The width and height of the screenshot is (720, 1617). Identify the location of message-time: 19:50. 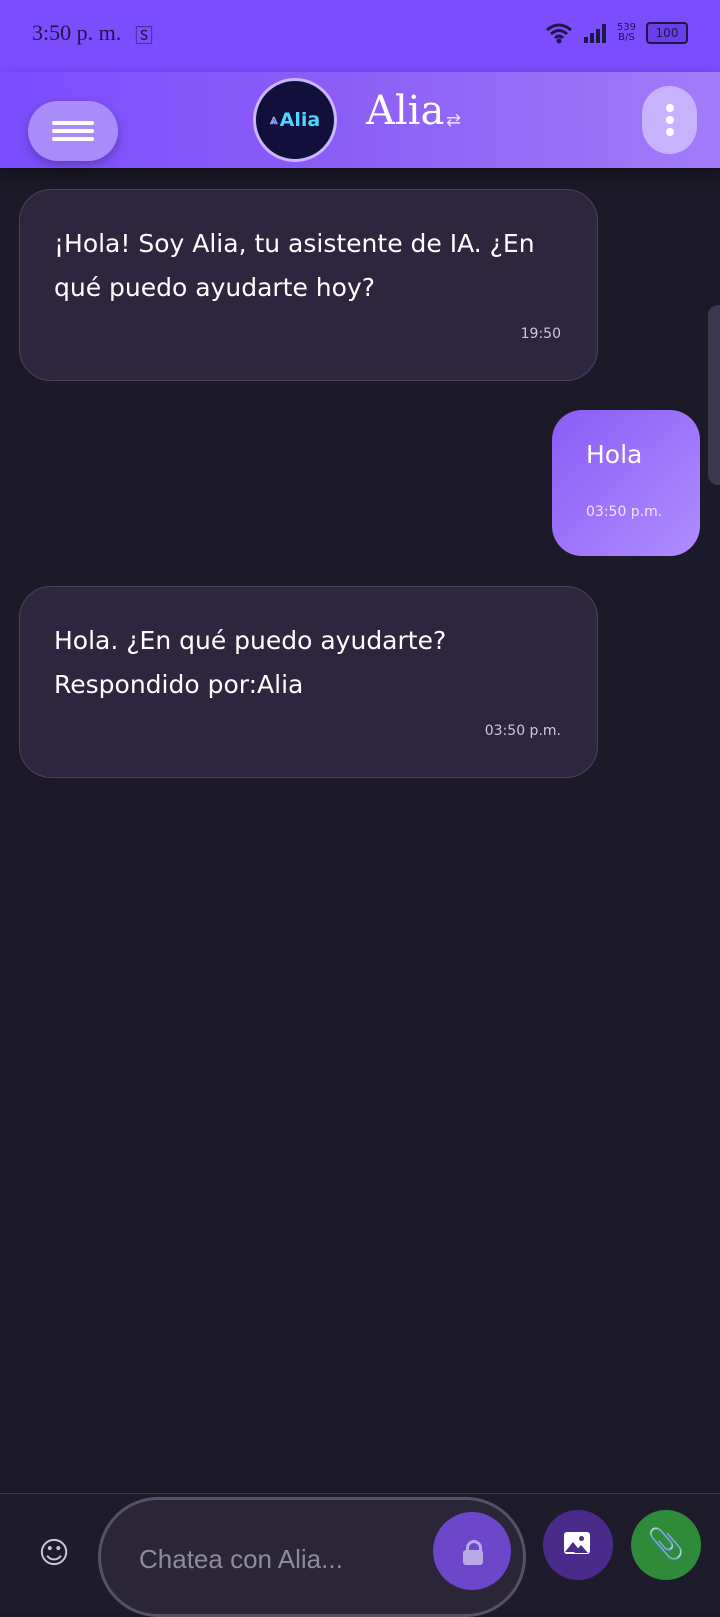
(540, 334).